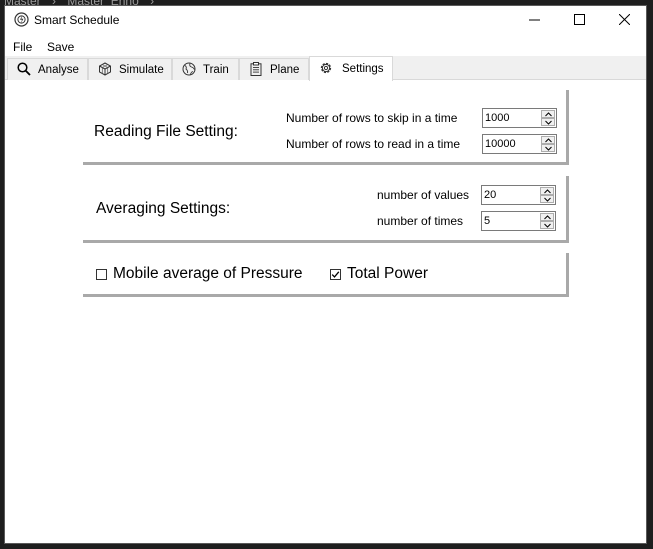 The height and width of the screenshot is (549, 653). Describe the element at coordinates (256, 69) in the screenshot. I see `clipboard-icon` at that location.